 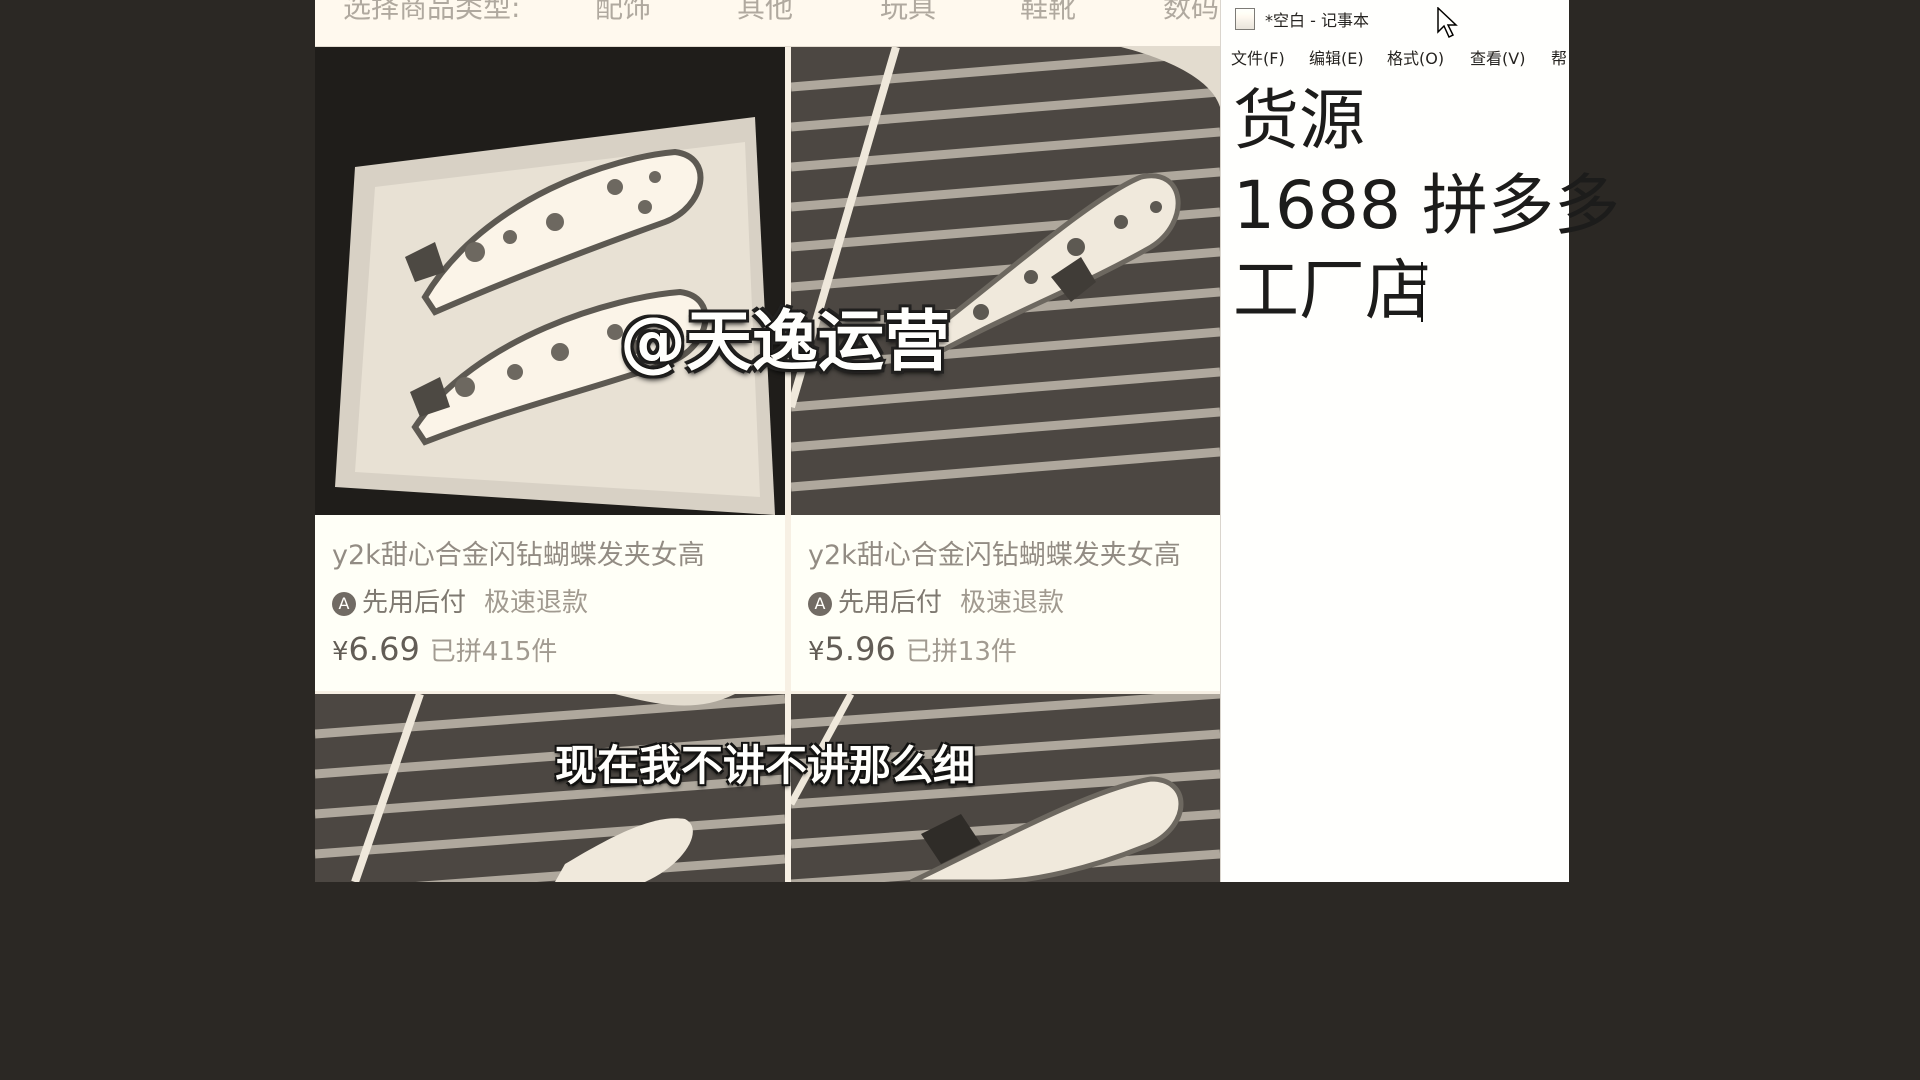 I want to click on mouse-pointer-icon, so click(x=1447, y=23).